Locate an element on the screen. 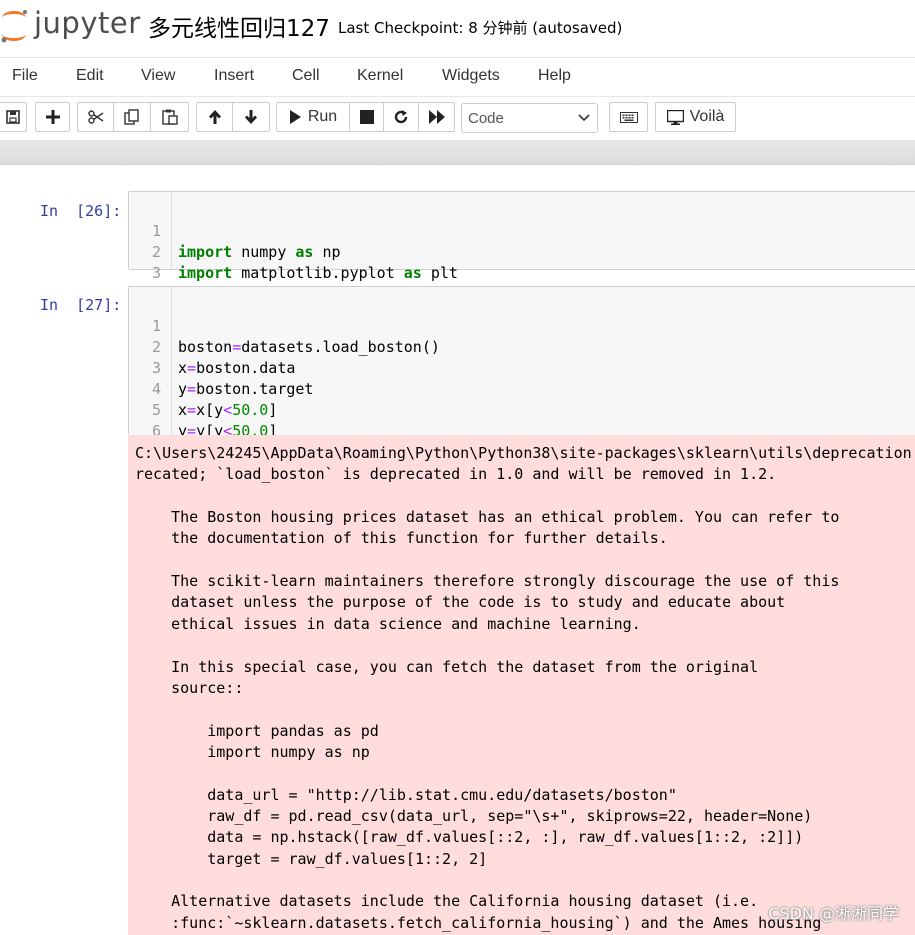  save-icon is located at coordinates (12, 117).